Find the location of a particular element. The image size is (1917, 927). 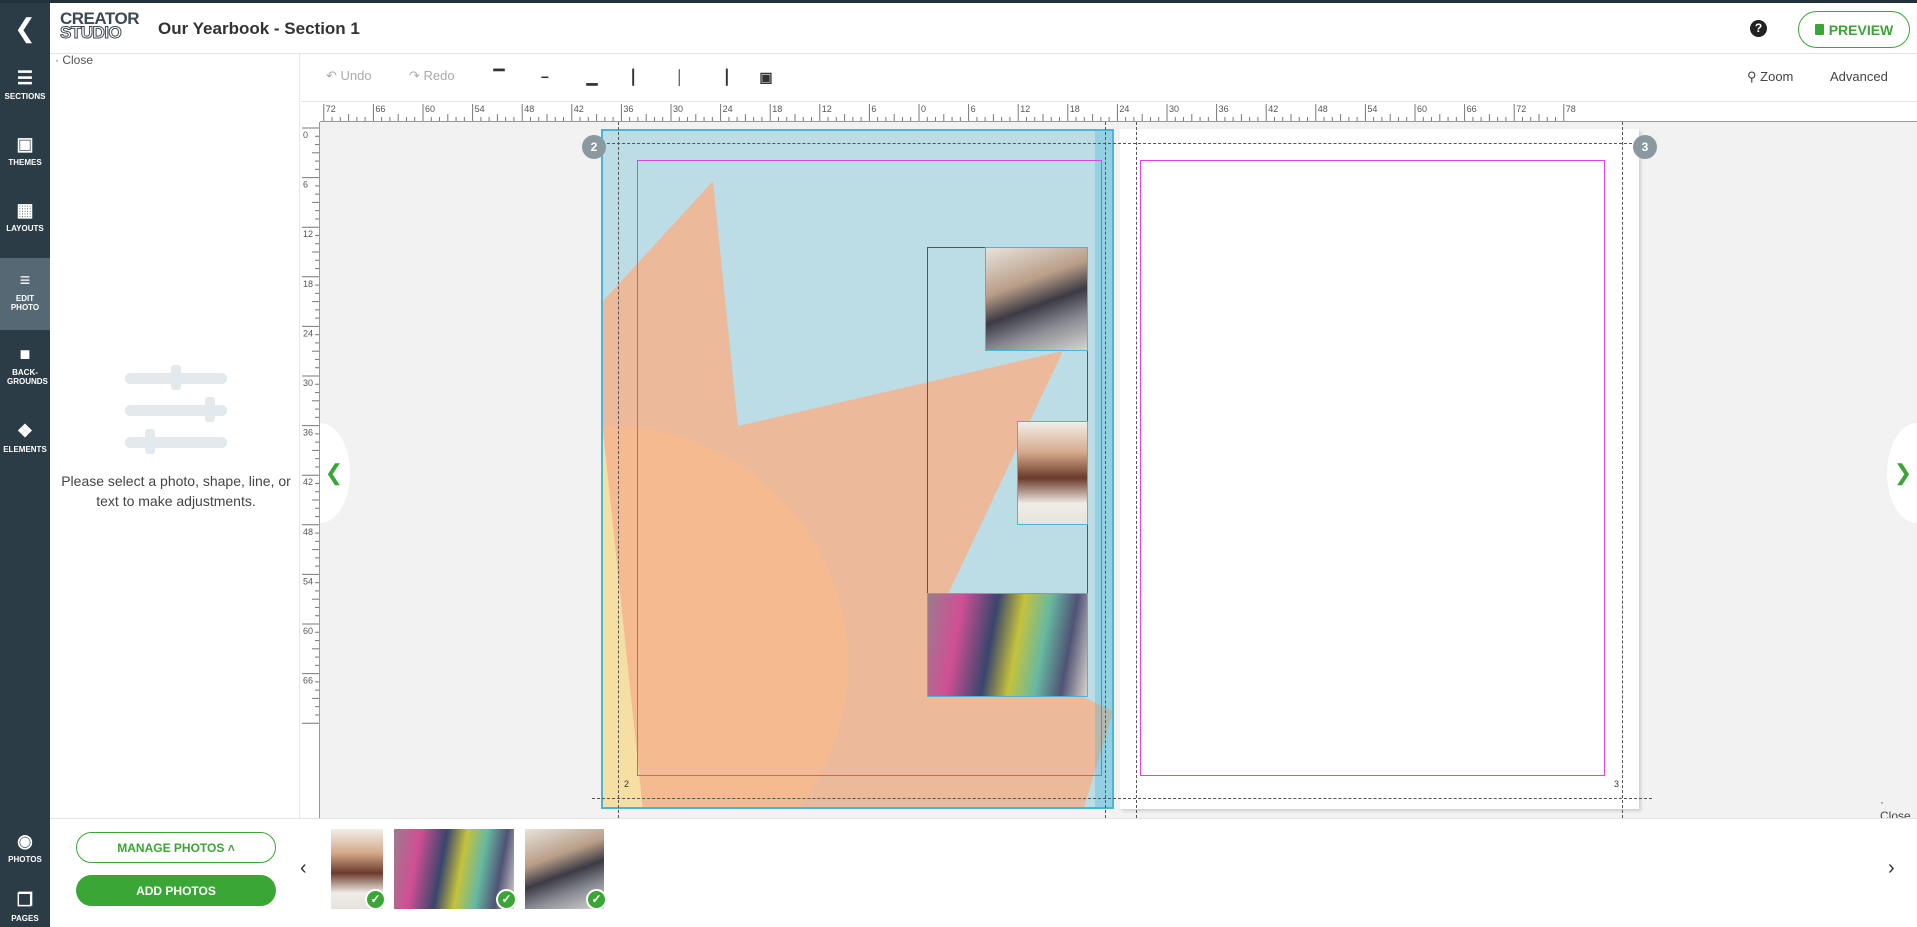

photo-group-running is located at coordinates (1007, 645).